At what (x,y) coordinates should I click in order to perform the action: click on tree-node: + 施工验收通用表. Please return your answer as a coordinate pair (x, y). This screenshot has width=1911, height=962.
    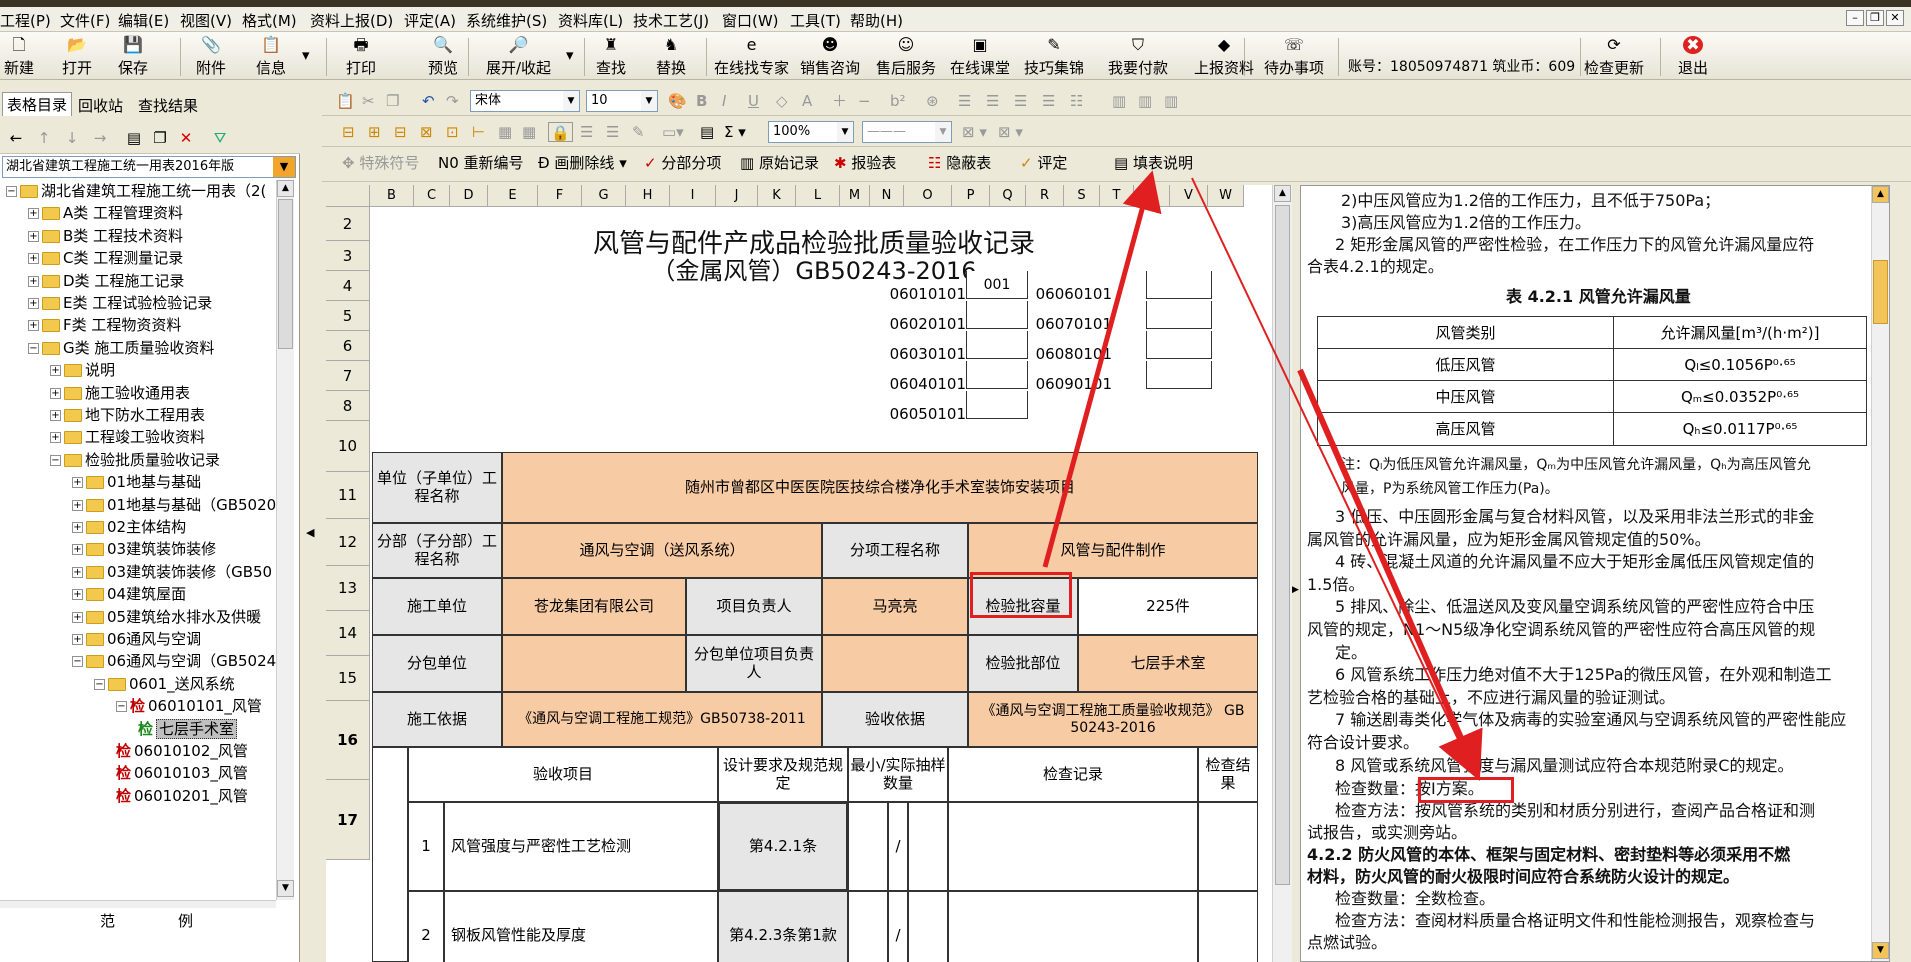
    Looking at the image, I should click on (120, 393).